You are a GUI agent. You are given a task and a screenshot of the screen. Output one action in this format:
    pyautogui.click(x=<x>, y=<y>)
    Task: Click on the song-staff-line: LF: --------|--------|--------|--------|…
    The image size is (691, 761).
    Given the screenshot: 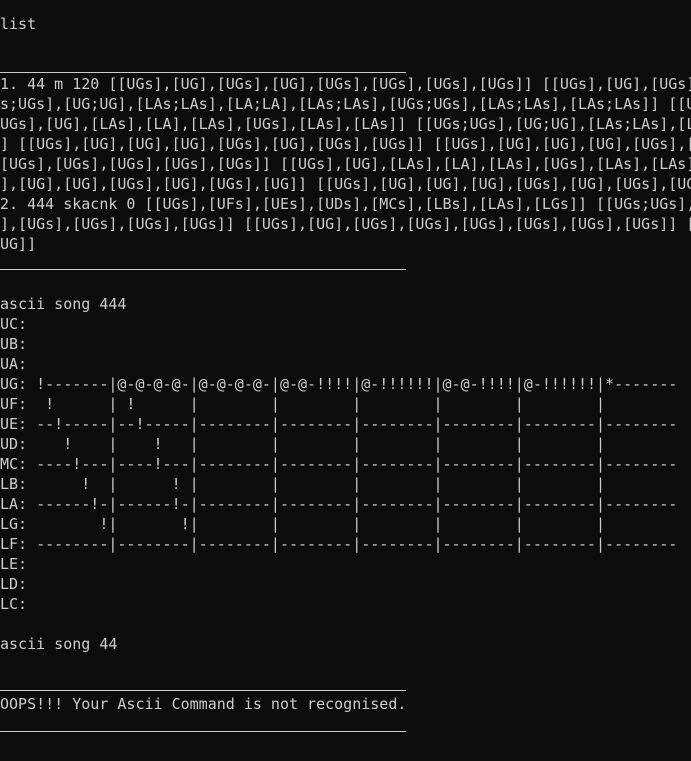 What is the action you would take?
    pyautogui.click(x=339, y=544)
    